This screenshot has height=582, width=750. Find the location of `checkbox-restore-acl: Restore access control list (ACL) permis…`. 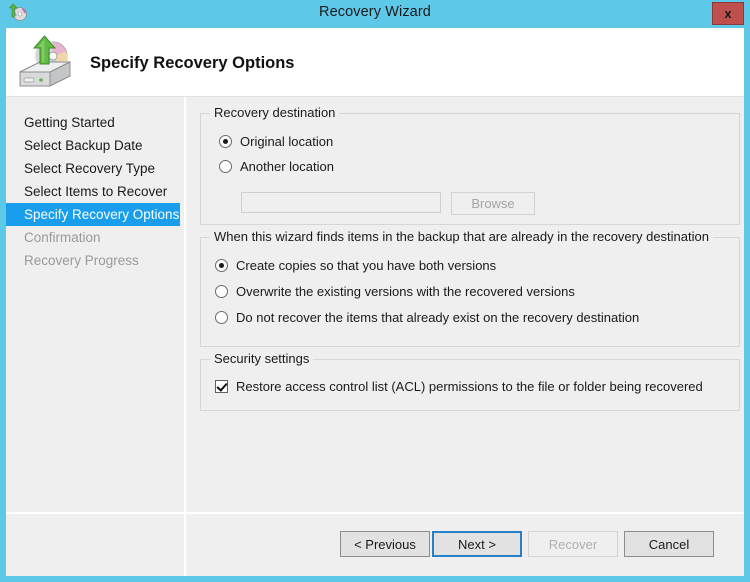

checkbox-restore-acl: Restore access control list (ACL) permis… is located at coordinates (459, 386).